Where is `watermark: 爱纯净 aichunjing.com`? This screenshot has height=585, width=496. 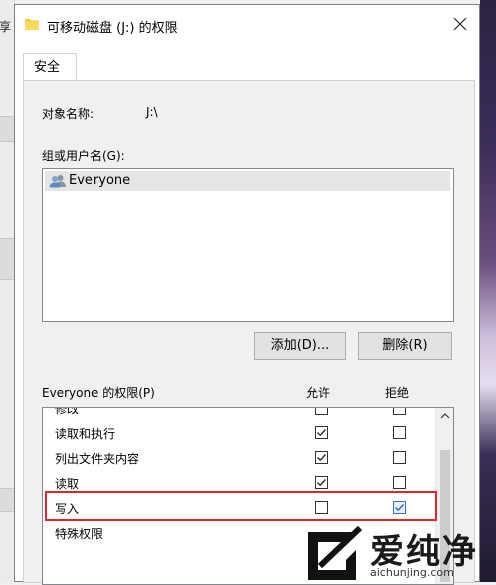
watermark: 爱纯净 aichunjing.com is located at coordinates (398, 554).